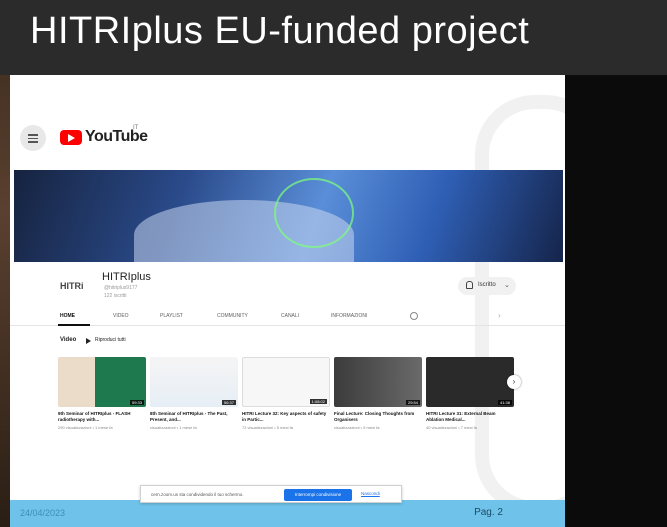 The height and width of the screenshot is (527, 667). What do you see at coordinates (267, 427) in the screenshot?
I see `video-meta: 72 visualizzazioni • 5 mesi fa` at bounding box center [267, 427].